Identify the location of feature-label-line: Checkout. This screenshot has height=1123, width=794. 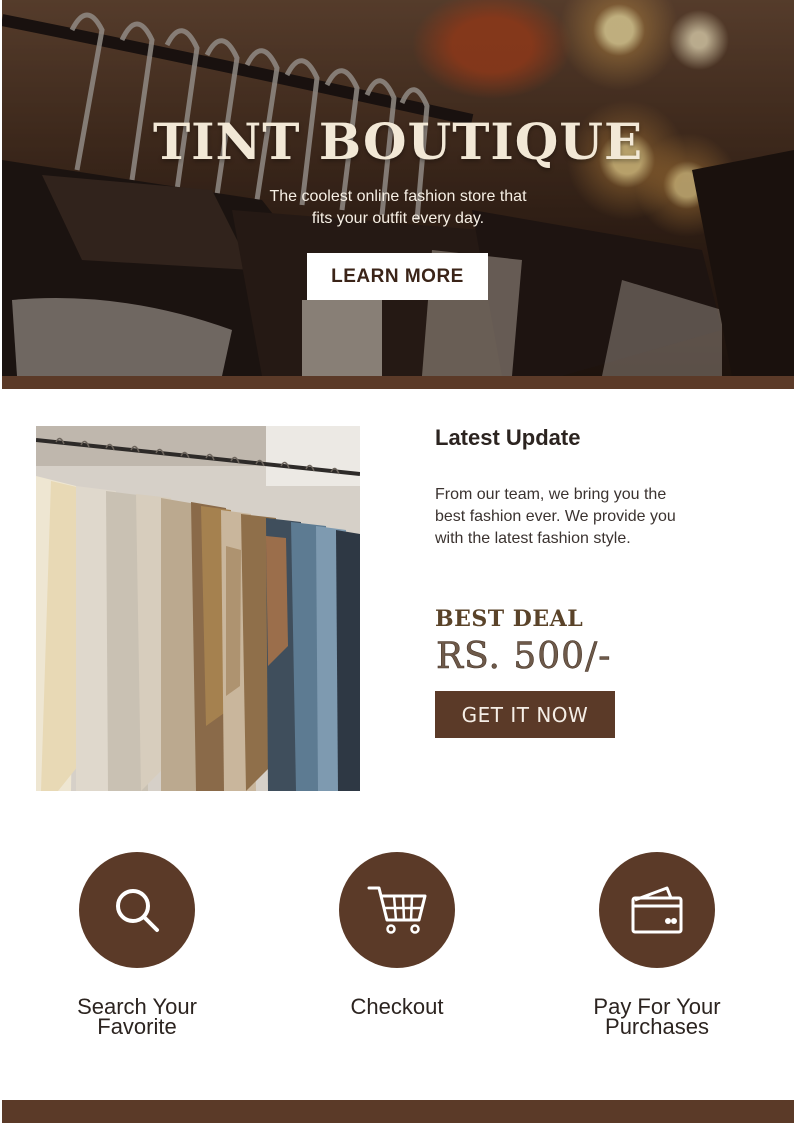
(397, 1006).